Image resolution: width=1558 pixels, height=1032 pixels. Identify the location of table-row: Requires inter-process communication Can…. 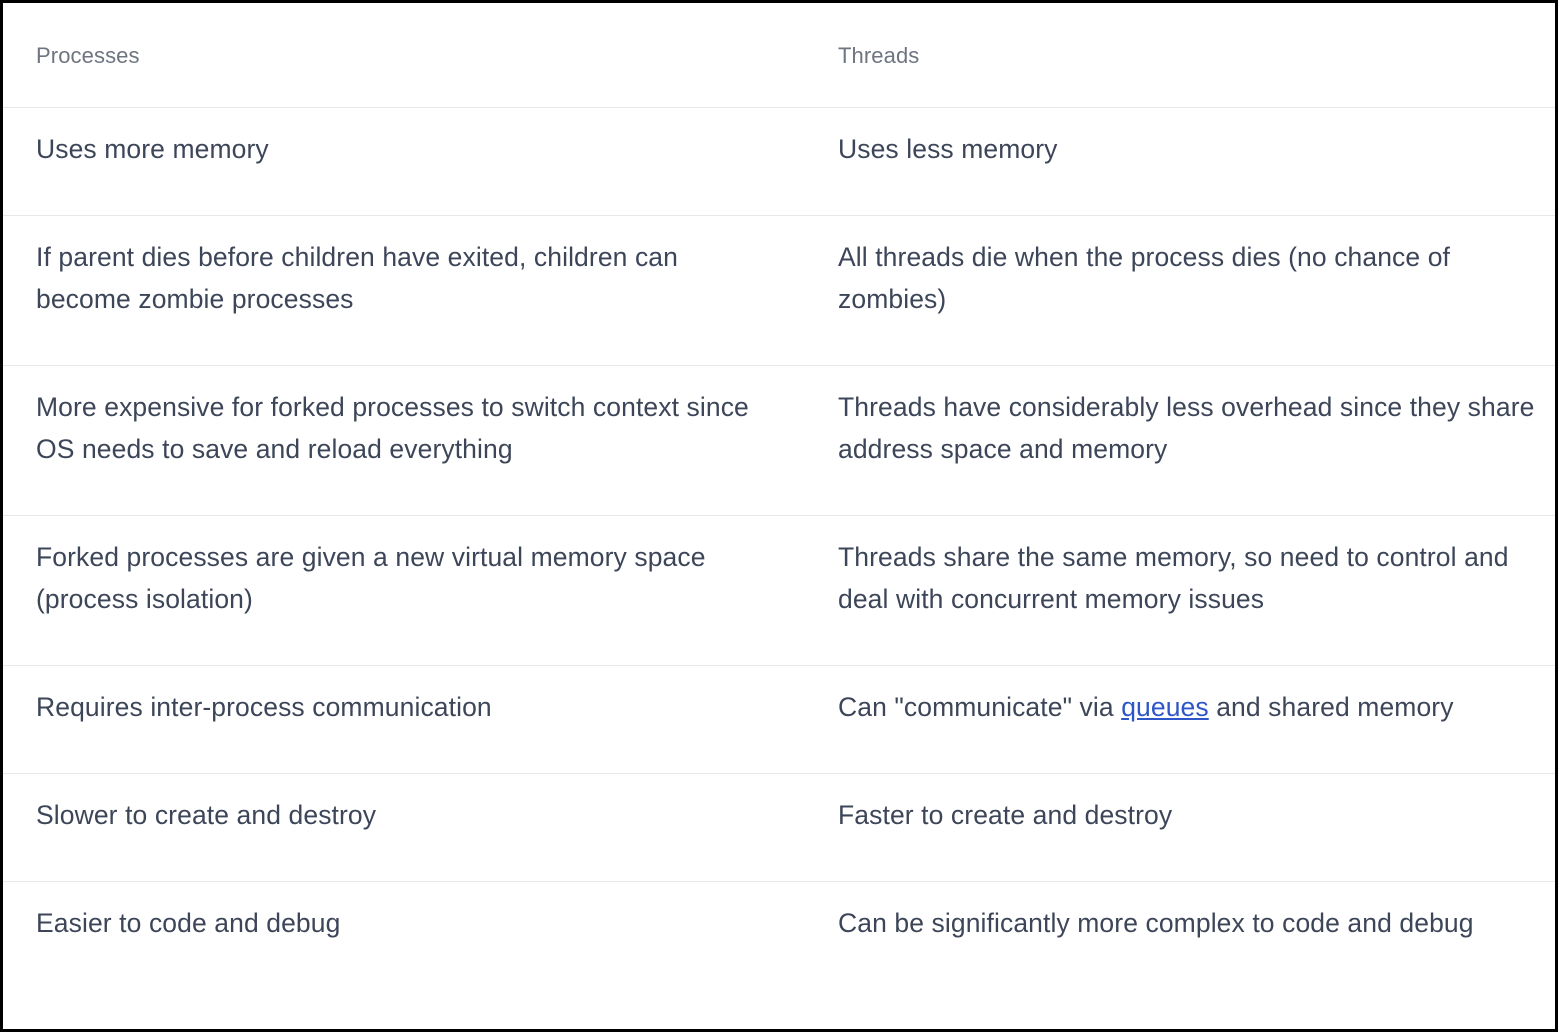
(779, 720).